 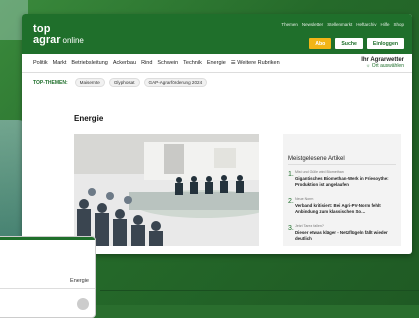 I want to click on nav-item-ackerbau: Ackerbau, so click(x=124, y=63).